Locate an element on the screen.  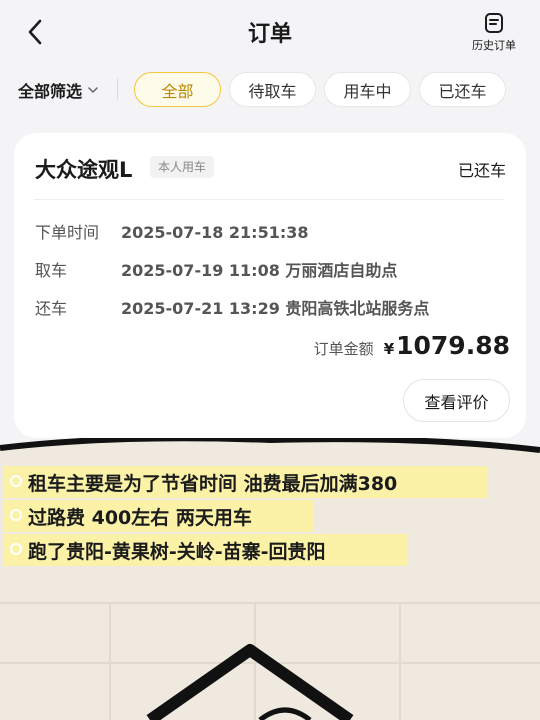
filter-row: 全部筛选 全部 待取车 用车中 已还车 is located at coordinates (270, 89).